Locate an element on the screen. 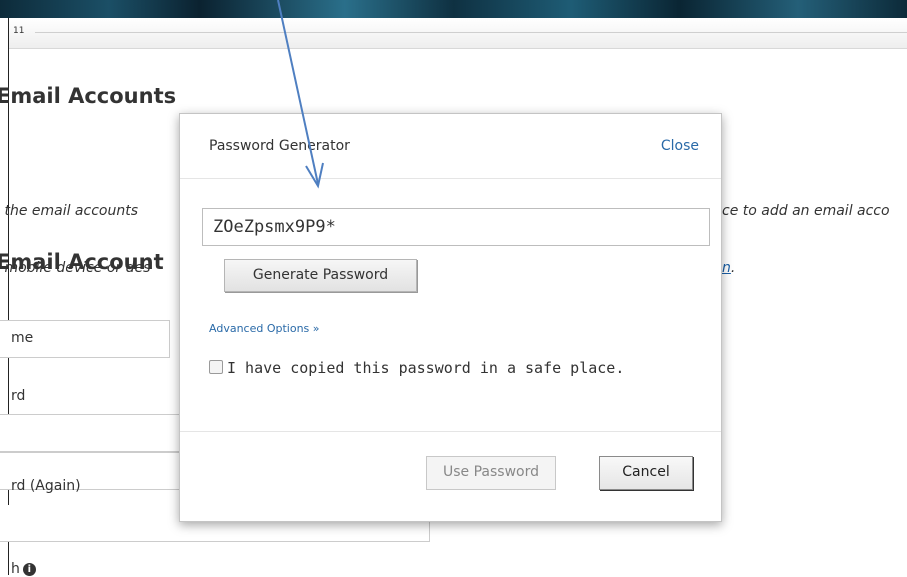 The height and width of the screenshot is (577, 907). copied-checkbox is located at coordinates (216, 367).